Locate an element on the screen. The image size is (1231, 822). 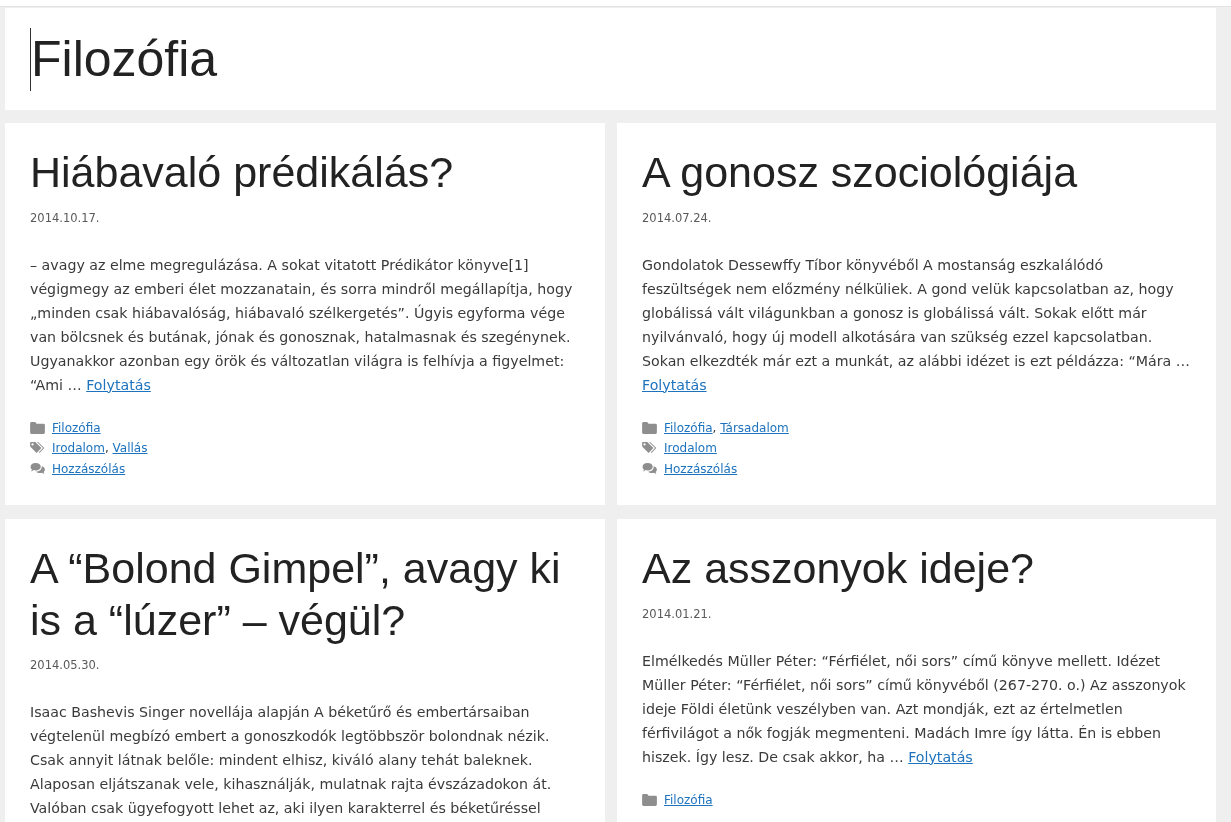
post-title: A “Bolond Gimpel”, avagy ki is a “lúzer” – végül? is located at coordinates (305, 595).